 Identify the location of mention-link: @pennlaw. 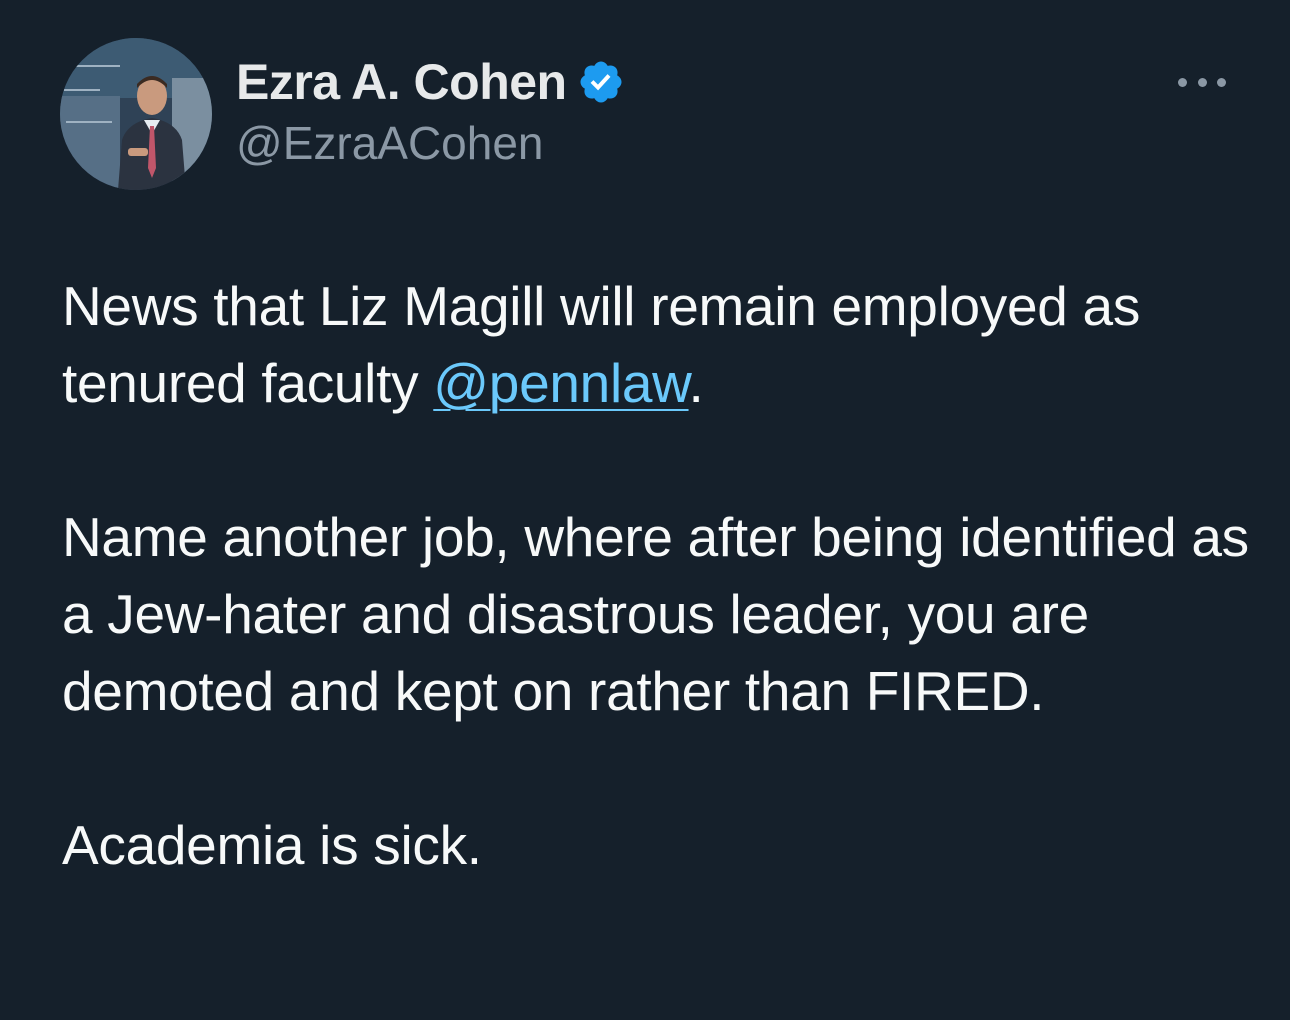
(561, 383).